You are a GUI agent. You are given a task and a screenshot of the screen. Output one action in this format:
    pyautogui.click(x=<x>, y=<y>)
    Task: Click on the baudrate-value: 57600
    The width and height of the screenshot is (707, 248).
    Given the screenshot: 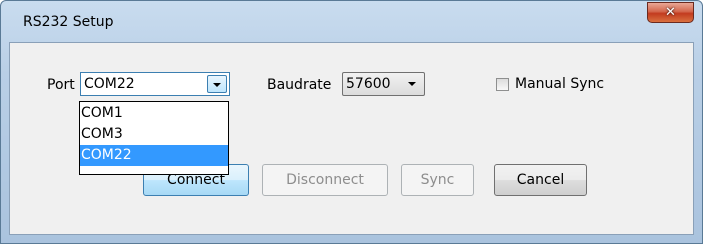 What is the action you would take?
    pyautogui.click(x=368, y=84)
    